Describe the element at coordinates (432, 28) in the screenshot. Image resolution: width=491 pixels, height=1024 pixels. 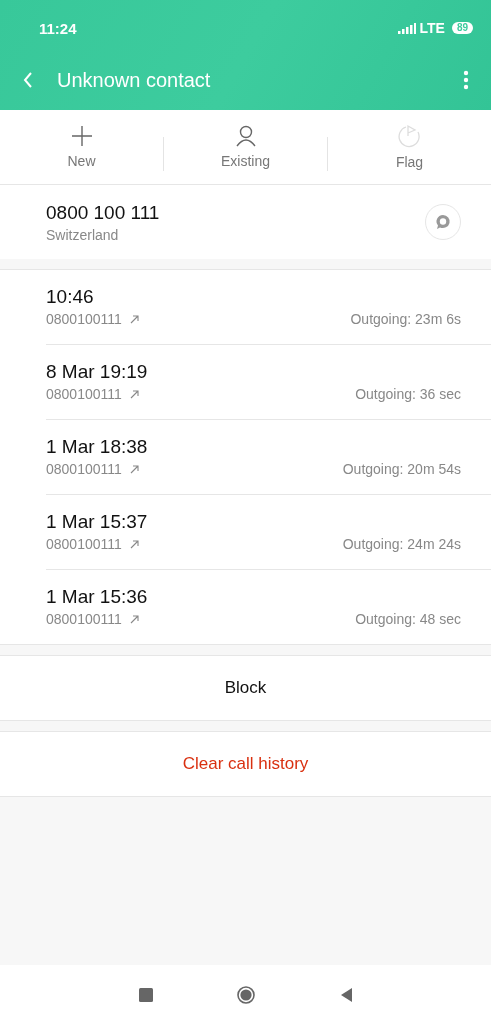
I see `network-label: LTE` at that location.